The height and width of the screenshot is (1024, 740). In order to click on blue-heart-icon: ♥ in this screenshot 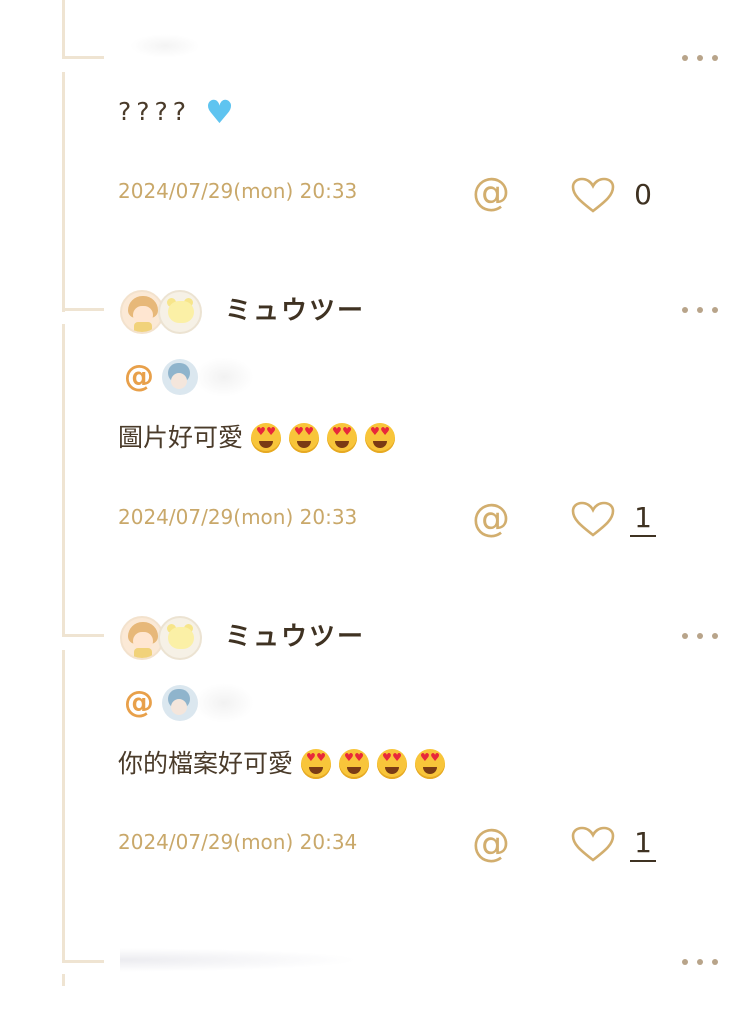, I will do `click(219, 112)`.